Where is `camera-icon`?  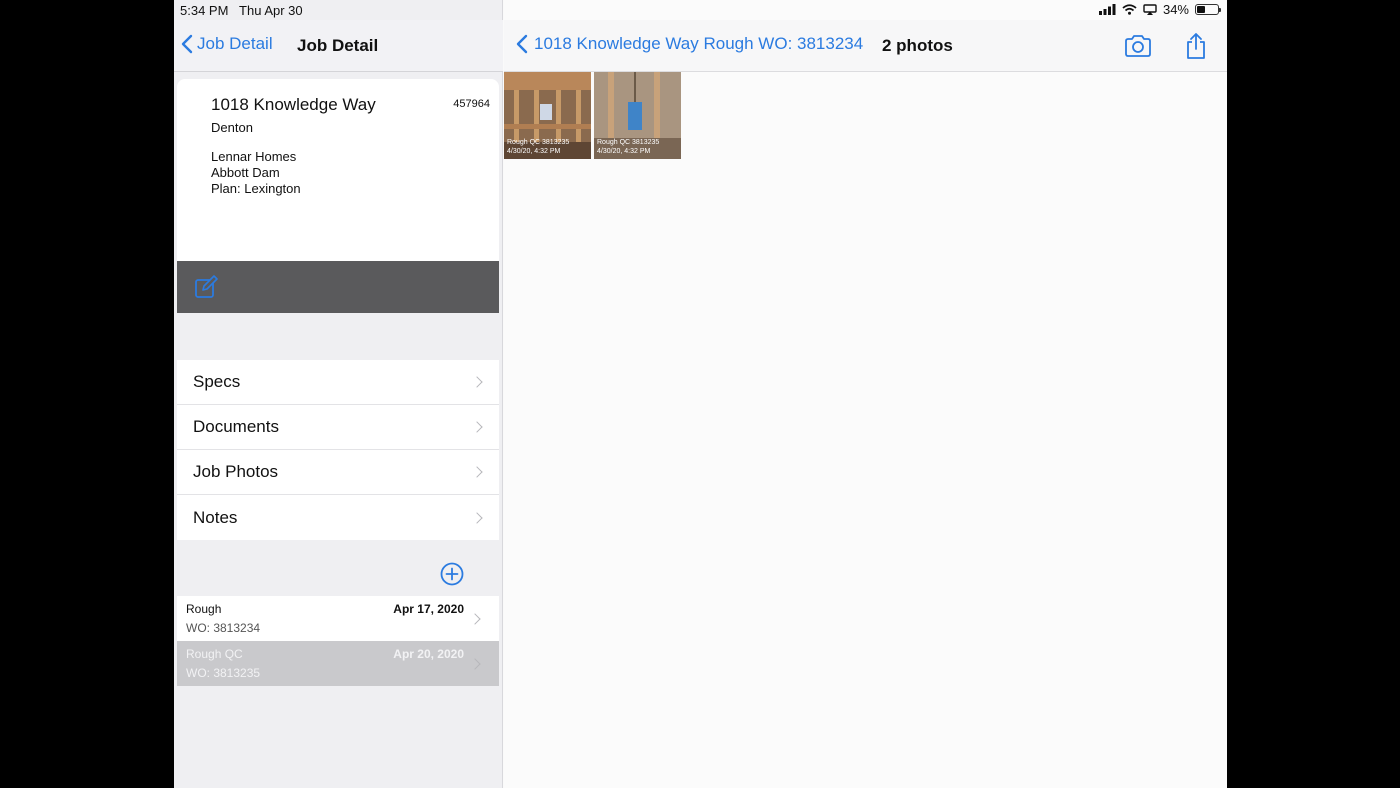
camera-icon is located at coordinates (1138, 46).